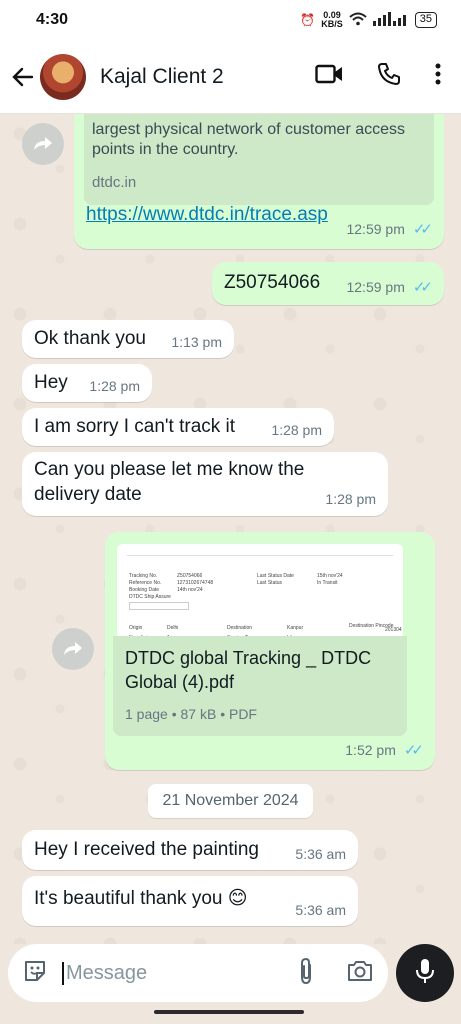 This screenshot has height=1024, width=461. Describe the element at coordinates (87, 383) in the screenshot. I see `incoming-message: Hey 1:28 pm` at that location.